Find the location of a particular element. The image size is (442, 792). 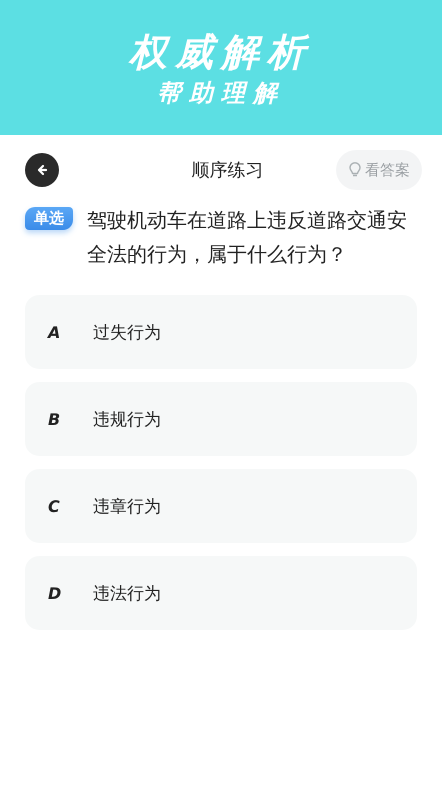

question-text: 驾驶机动车在道路上违反道路交通安全法的行为，属于什么行为？ is located at coordinates (247, 237).